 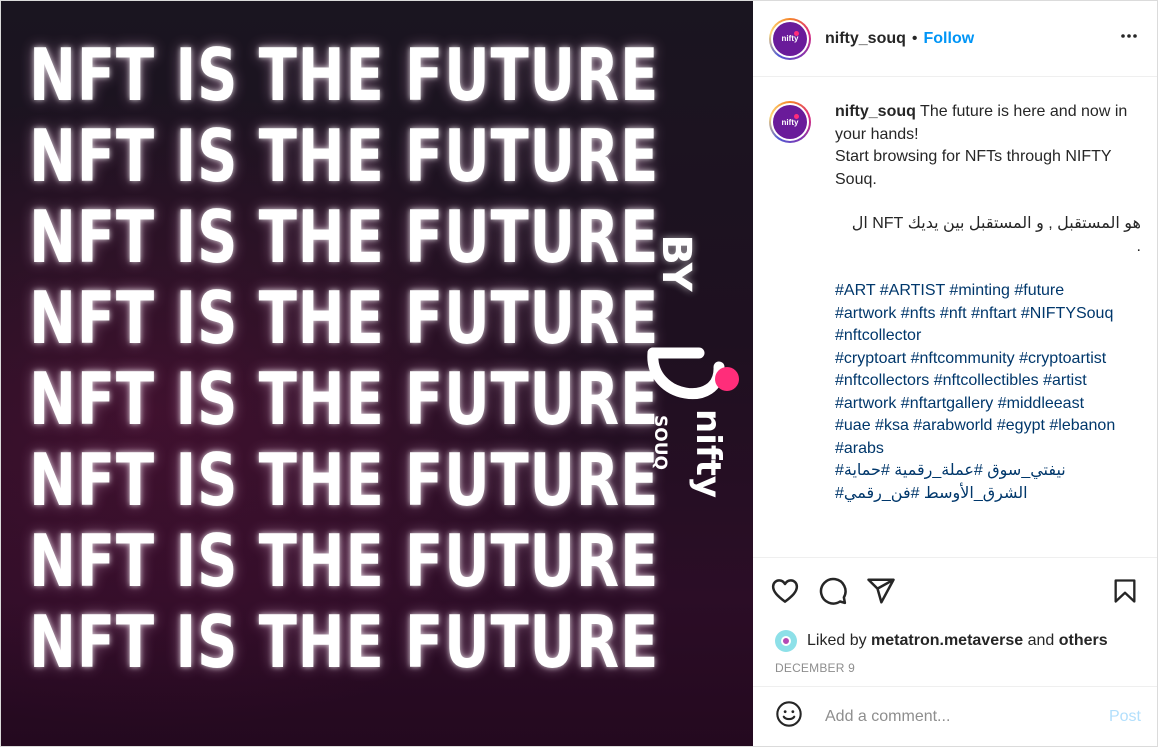 I want to click on share-icon, so click(x=881, y=591).